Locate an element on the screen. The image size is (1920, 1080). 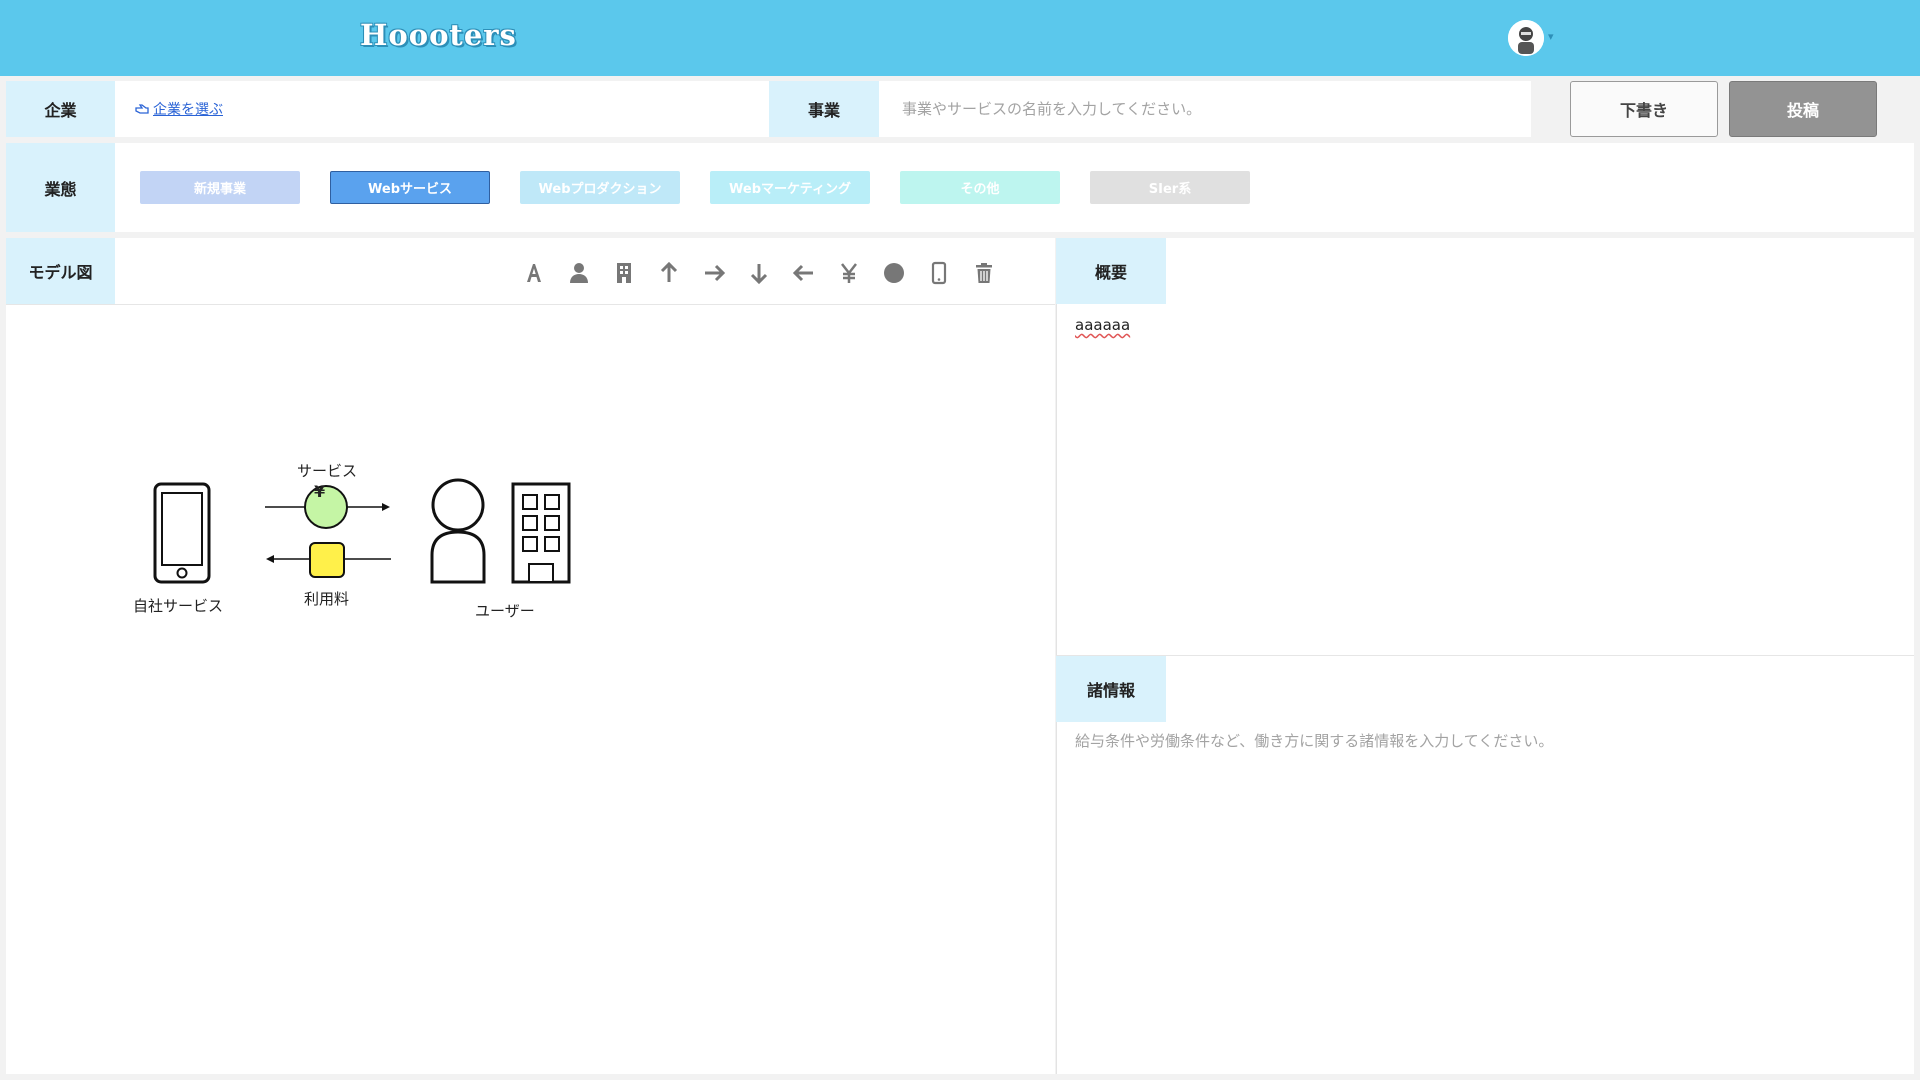
text-icon is located at coordinates (534, 273).